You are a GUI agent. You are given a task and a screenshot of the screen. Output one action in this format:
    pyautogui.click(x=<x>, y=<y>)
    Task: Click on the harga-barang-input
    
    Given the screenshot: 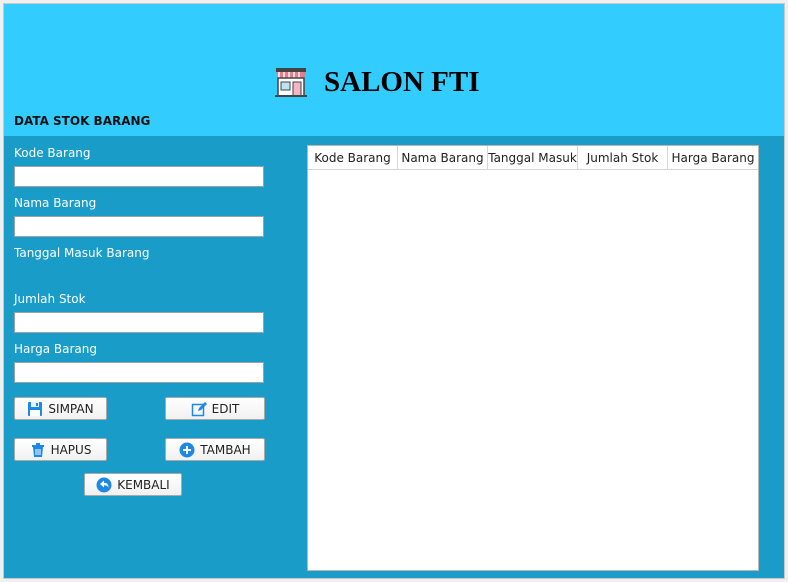 What is the action you would take?
    pyautogui.click(x=139, y=372)
    